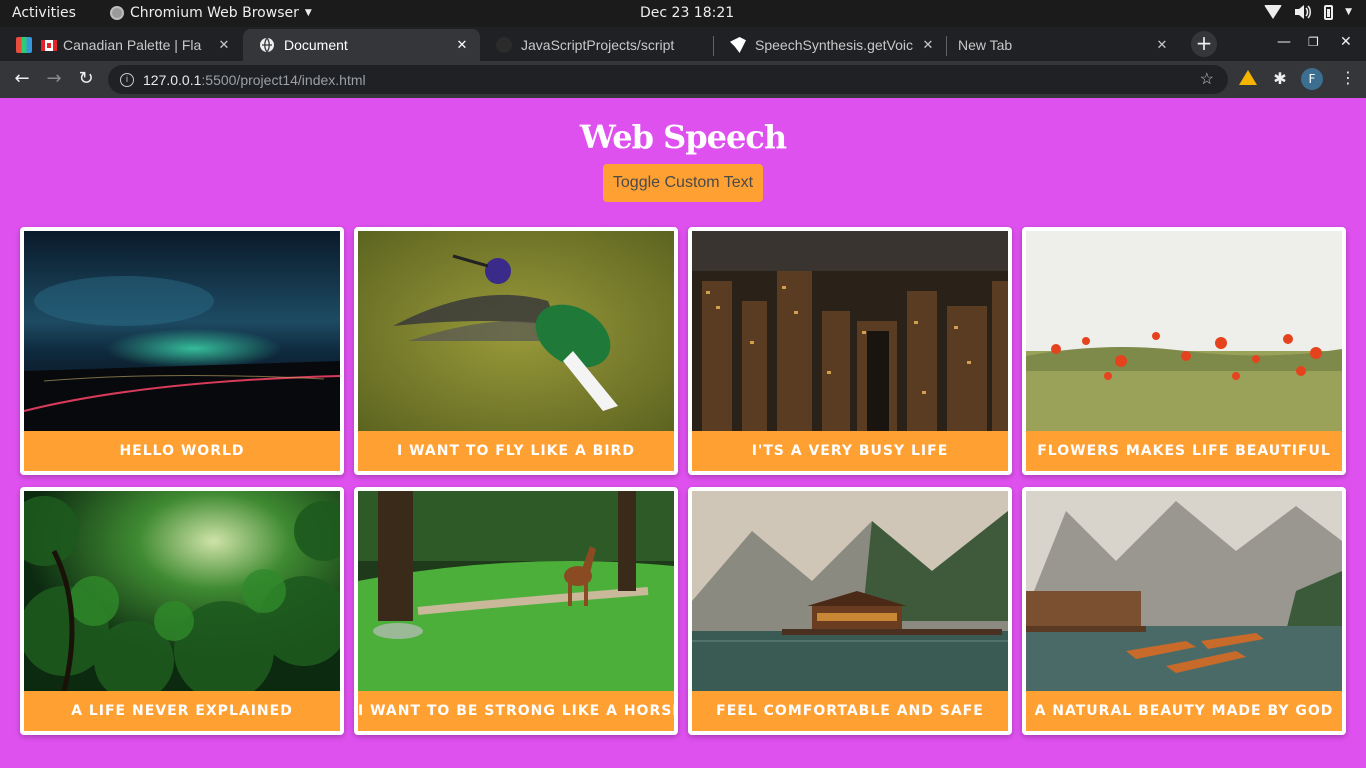  What do you see at coordinates (683, 137) in the screenshot?
I see `page-title: Web Speech` at bounding box center [683, 137].